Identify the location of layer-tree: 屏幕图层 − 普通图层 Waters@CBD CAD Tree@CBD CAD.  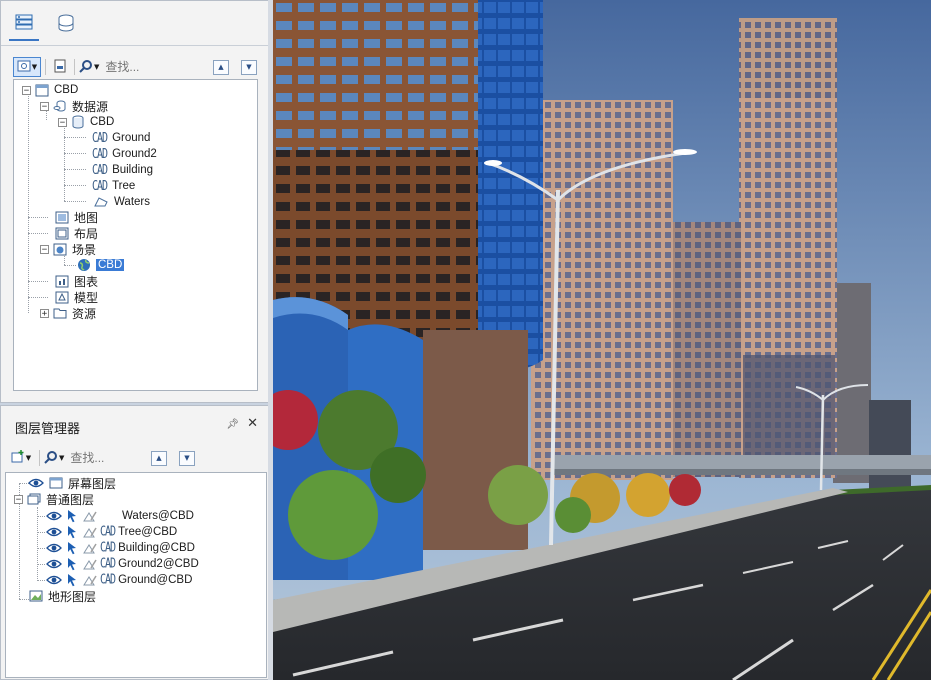
(136, 575).